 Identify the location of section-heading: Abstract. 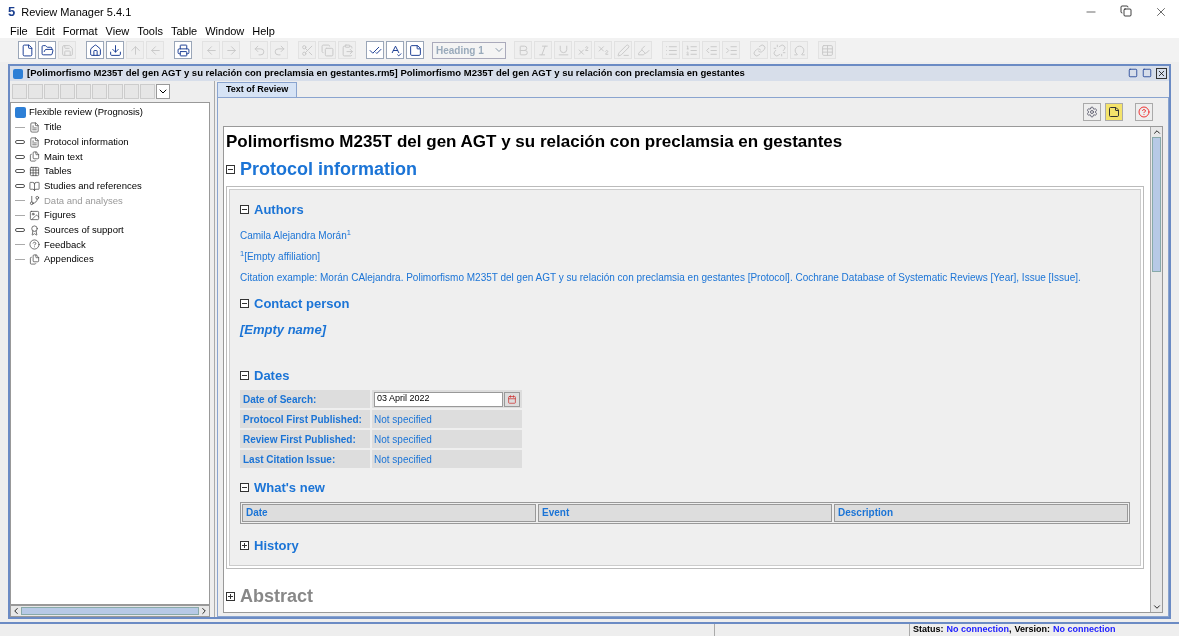
(277, 596).